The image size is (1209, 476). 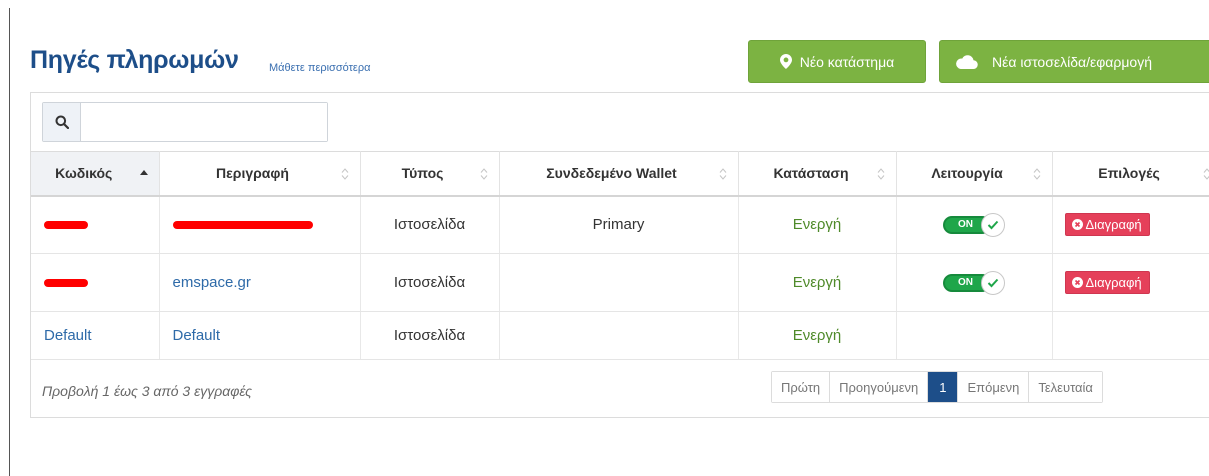 I want to click on new-website-label: Νέα ιστοσελίδα/εφαρμογή, so click(x=1072, y=61).